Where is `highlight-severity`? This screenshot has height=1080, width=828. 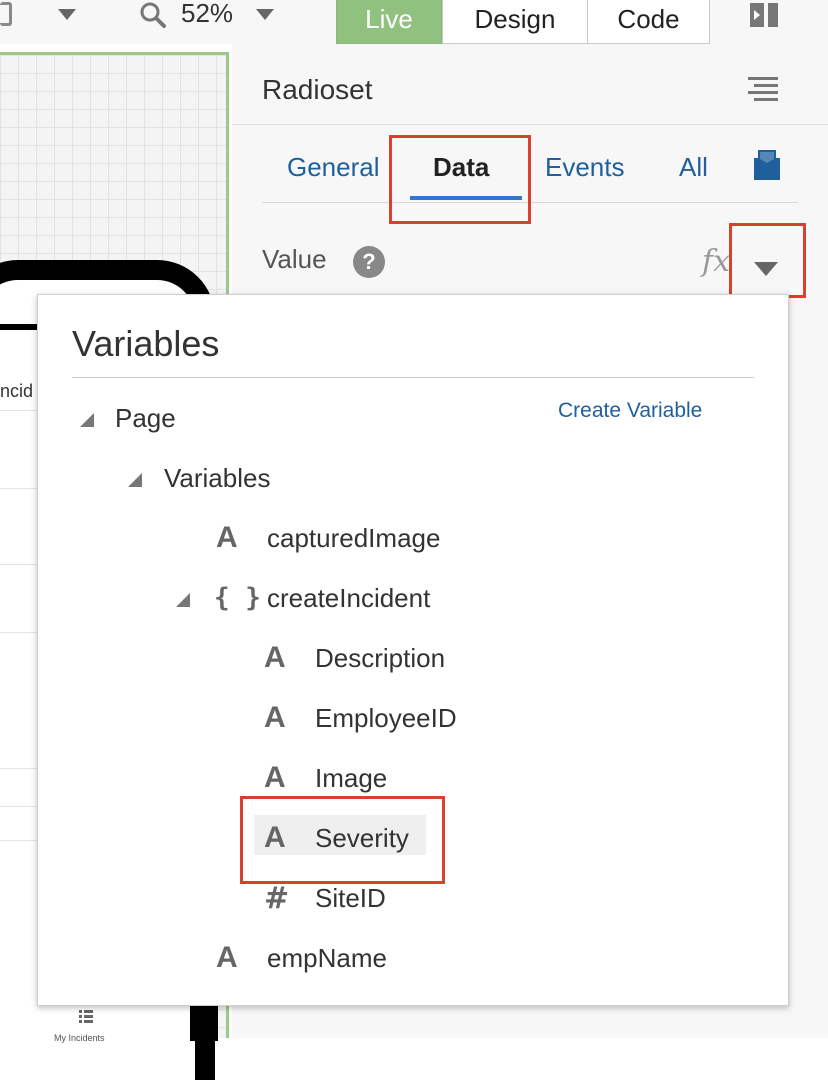
highlight-severity is located at coordinates (342, 840).